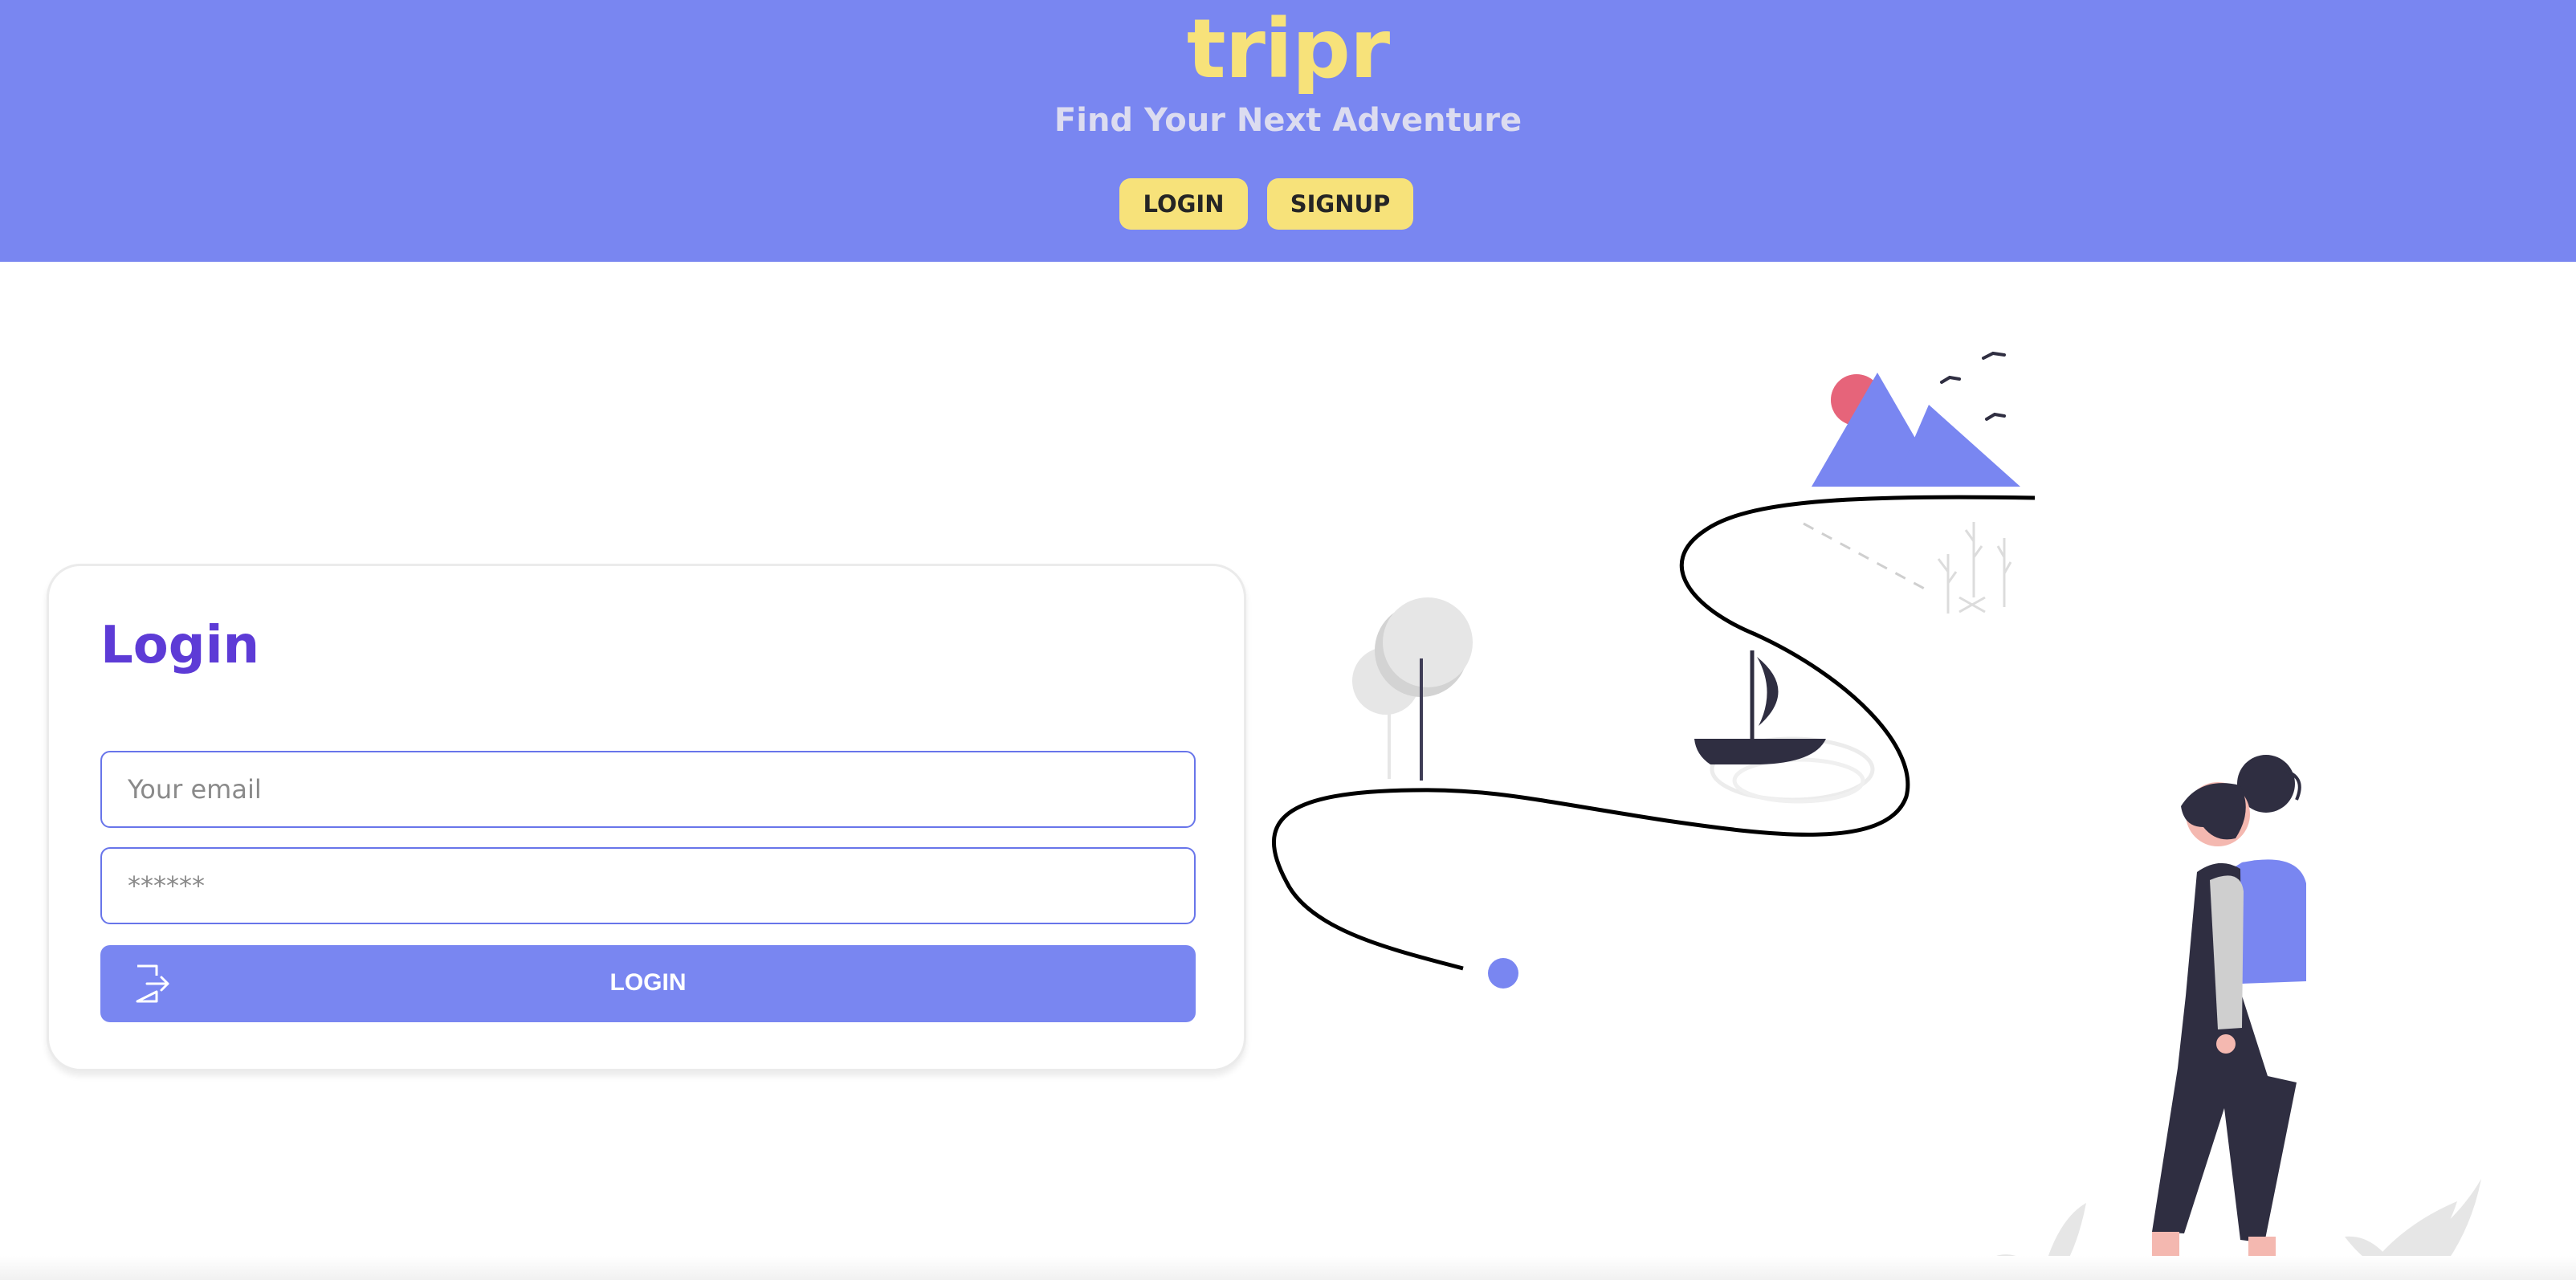  I want to click on birds-icon, so click(1973, 386).